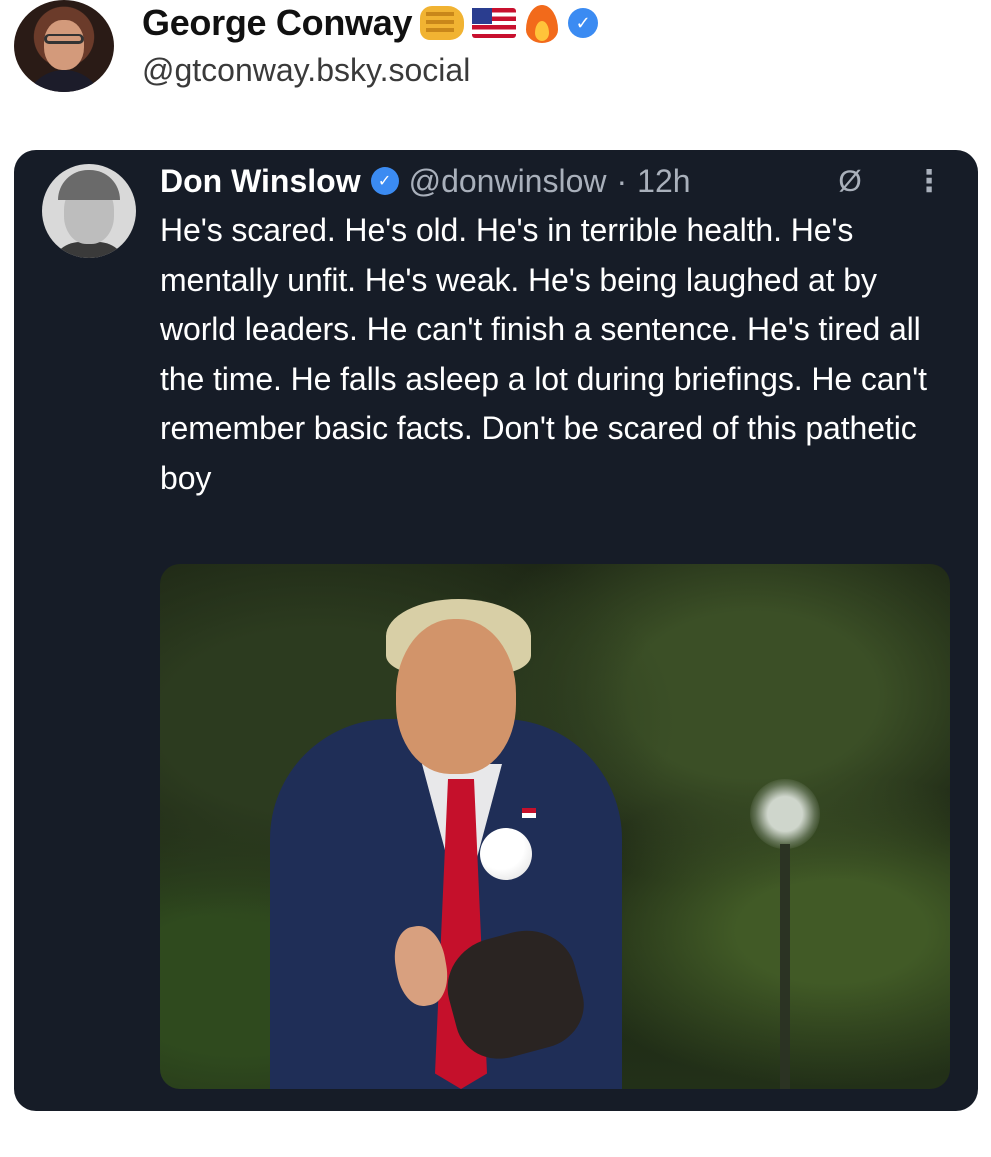  Describe the element at coordinates (542, 23) in the screenshot. I see `fire-emoji-icon` at that location.